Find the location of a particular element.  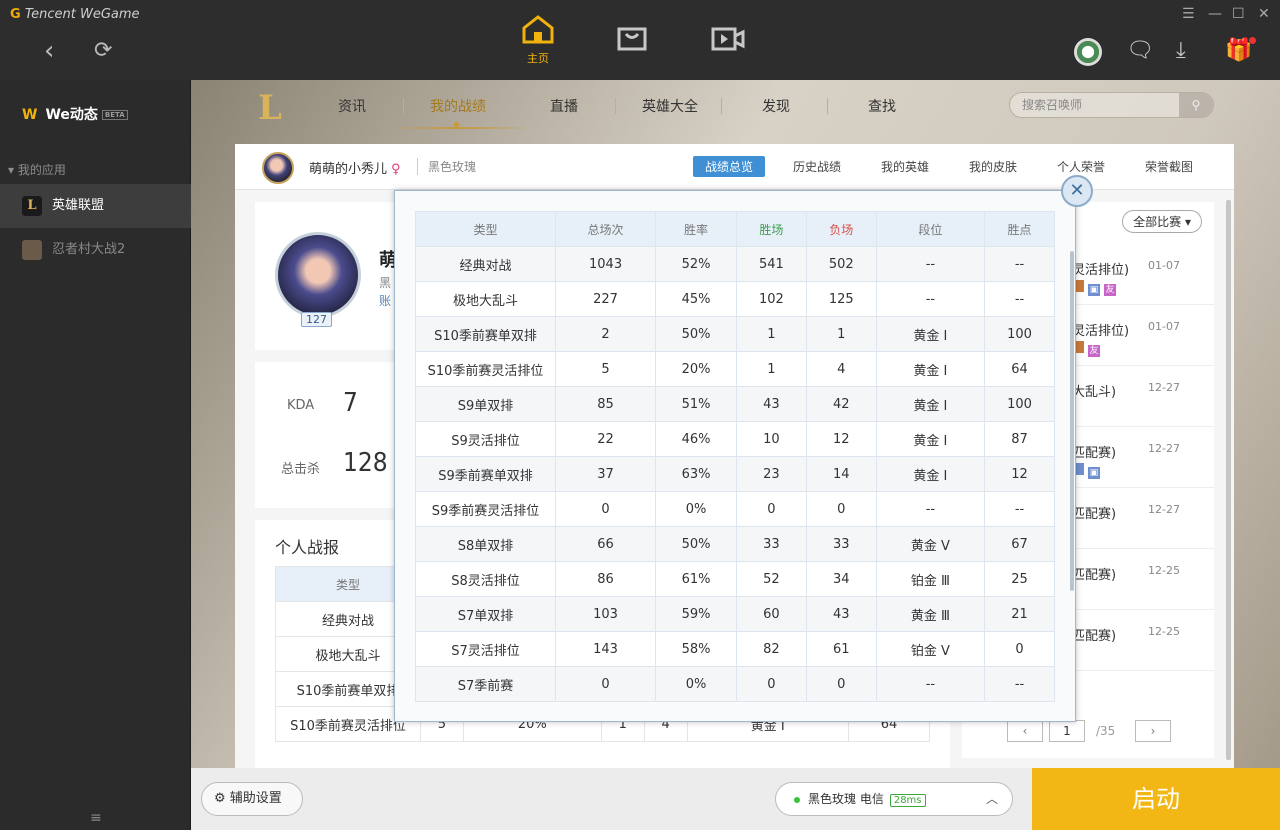

we-dynamics: W We动态 BETA is located at coordinates (75, 114).